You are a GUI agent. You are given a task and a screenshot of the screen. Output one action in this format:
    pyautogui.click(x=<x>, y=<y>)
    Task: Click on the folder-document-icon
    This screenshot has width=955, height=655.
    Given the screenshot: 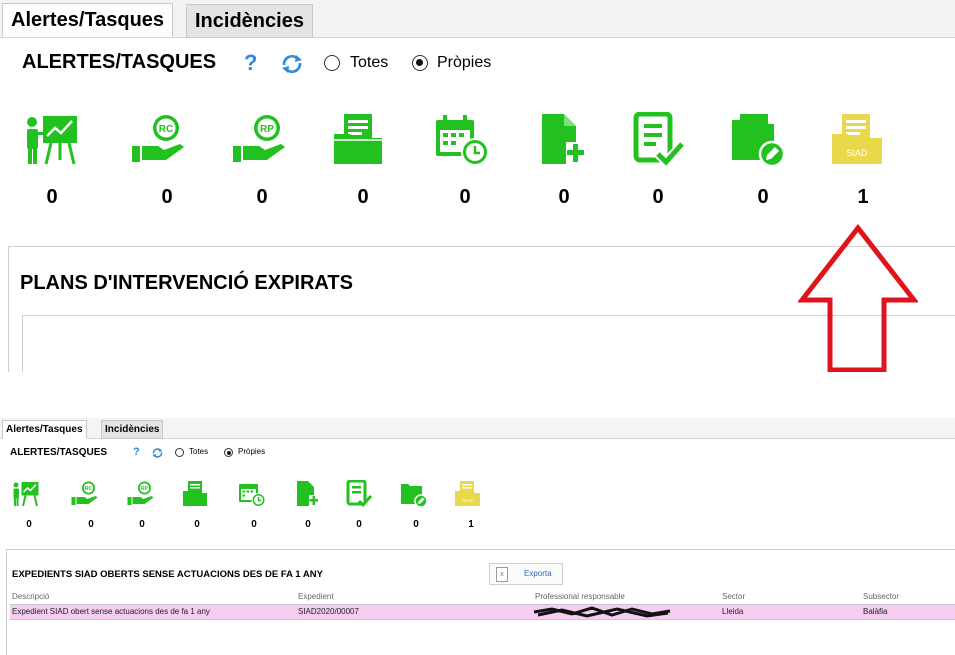 What is the action you would take?
    pyautogui.click(x=358, y=140)
    